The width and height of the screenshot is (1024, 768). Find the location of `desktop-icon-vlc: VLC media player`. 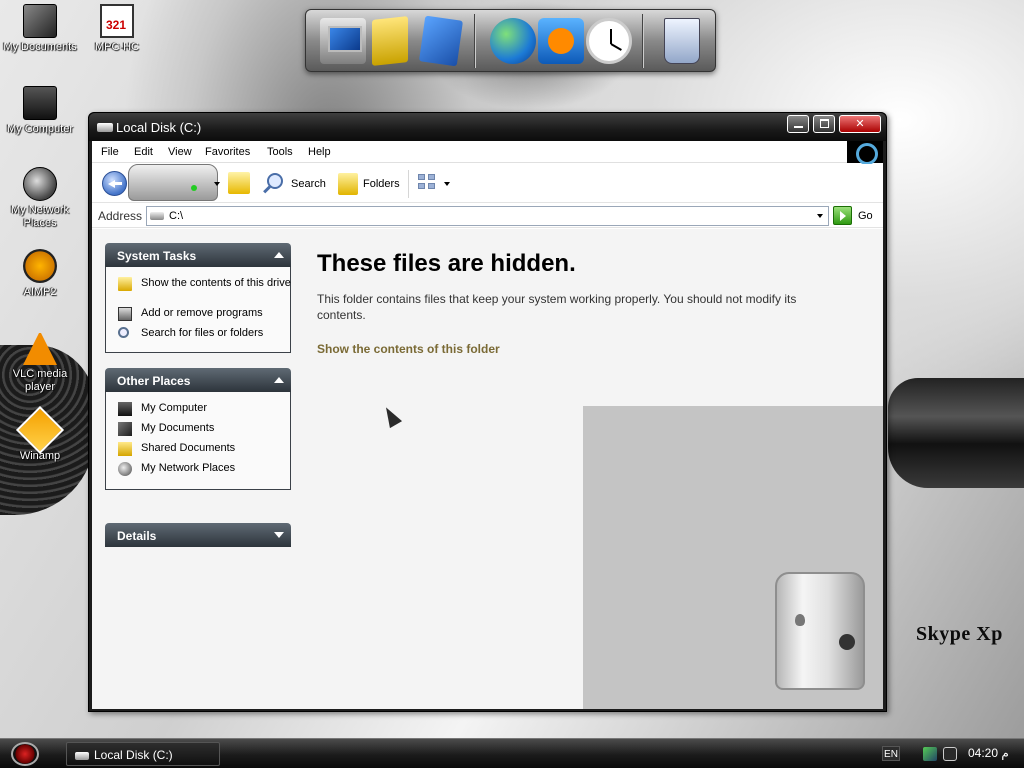

desktop-icon-vlc: VLC media player is located at coordinates (40, 362).